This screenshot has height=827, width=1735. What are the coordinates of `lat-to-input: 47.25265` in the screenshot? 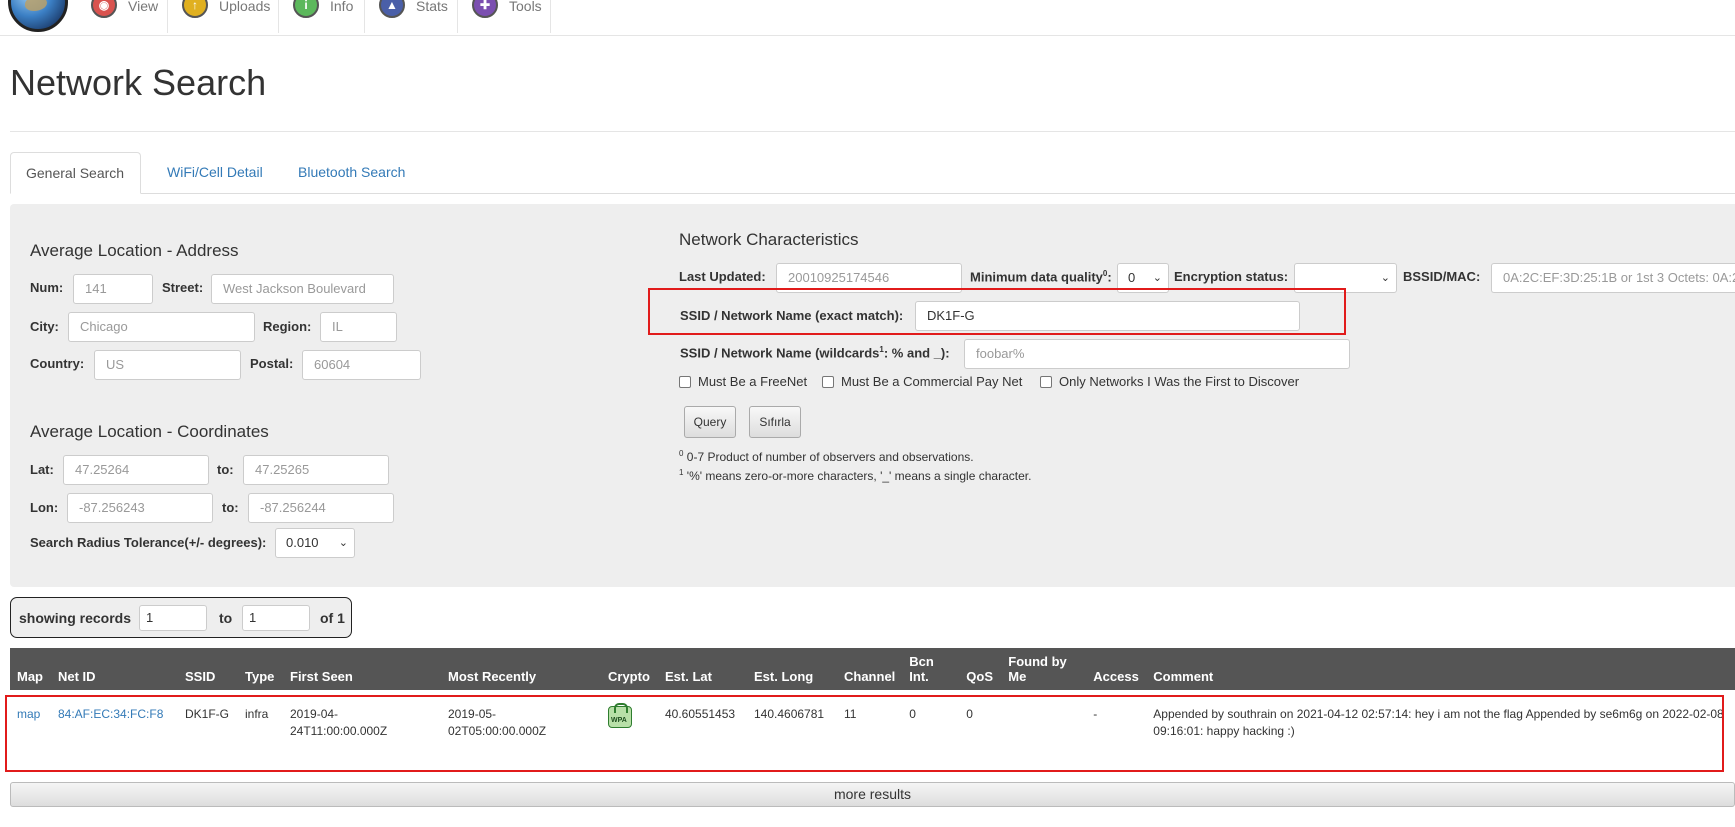 It's located at (316, 470).